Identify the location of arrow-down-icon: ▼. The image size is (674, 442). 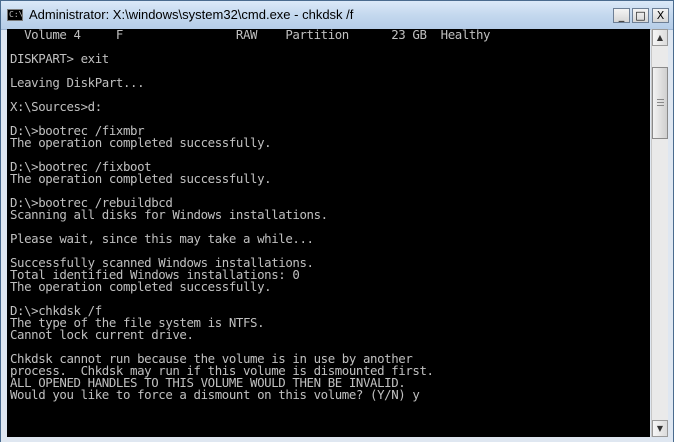
(660, 428).